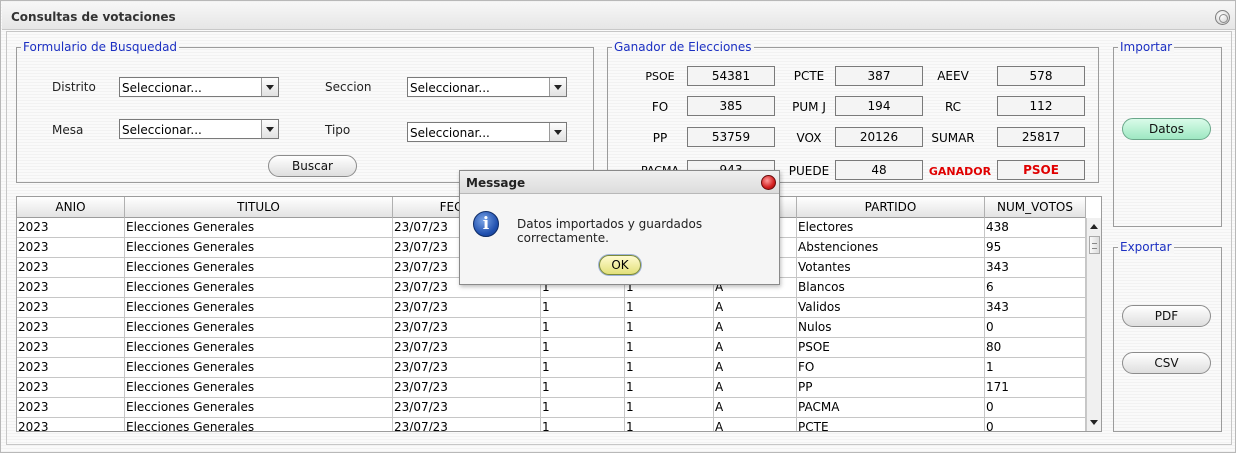 The image size is (1236, 453). What do you see at coordinates (891, 207) in the screenshot?
I see `column-header-partido: PARTIDO` at bounding box center [891, 207].